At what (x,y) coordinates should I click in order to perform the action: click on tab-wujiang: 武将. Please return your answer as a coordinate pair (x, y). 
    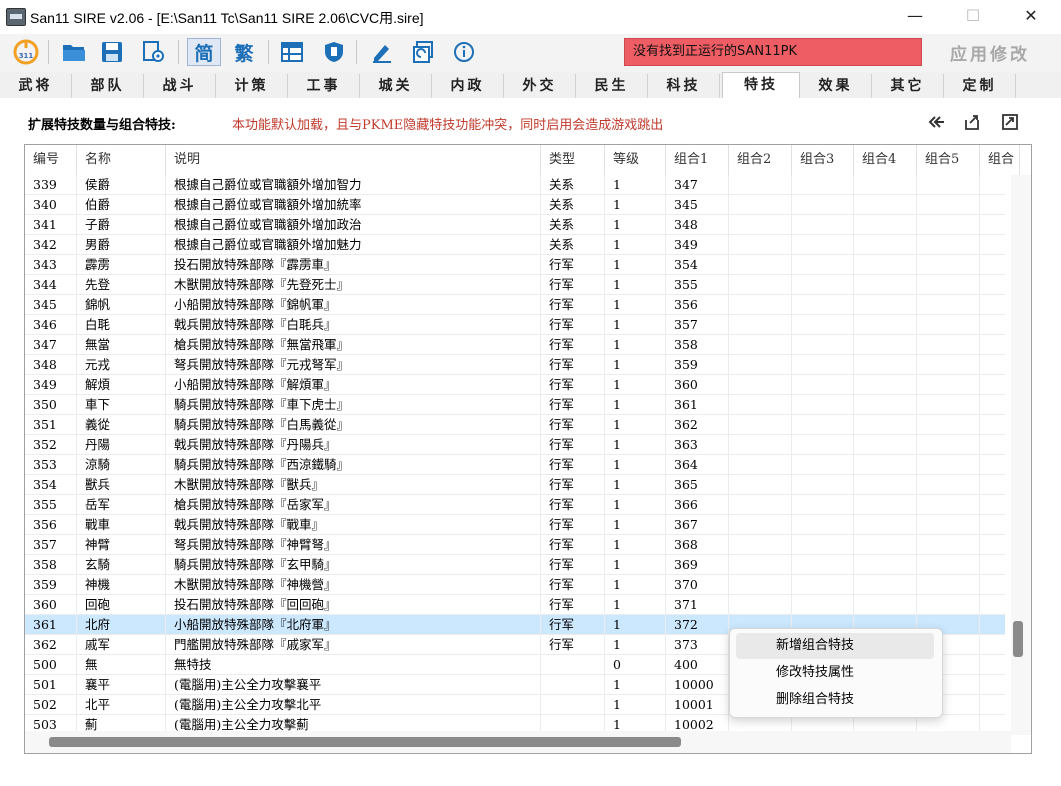
    Looking at the image, I should click on (36, 86).